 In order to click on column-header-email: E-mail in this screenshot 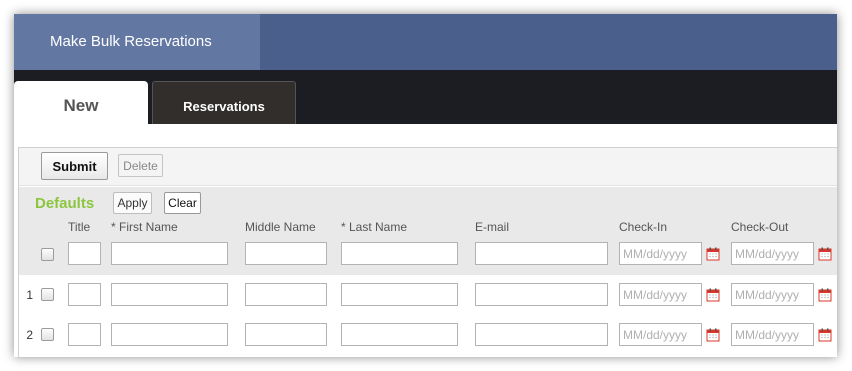, I will do `click(492, 227)`.